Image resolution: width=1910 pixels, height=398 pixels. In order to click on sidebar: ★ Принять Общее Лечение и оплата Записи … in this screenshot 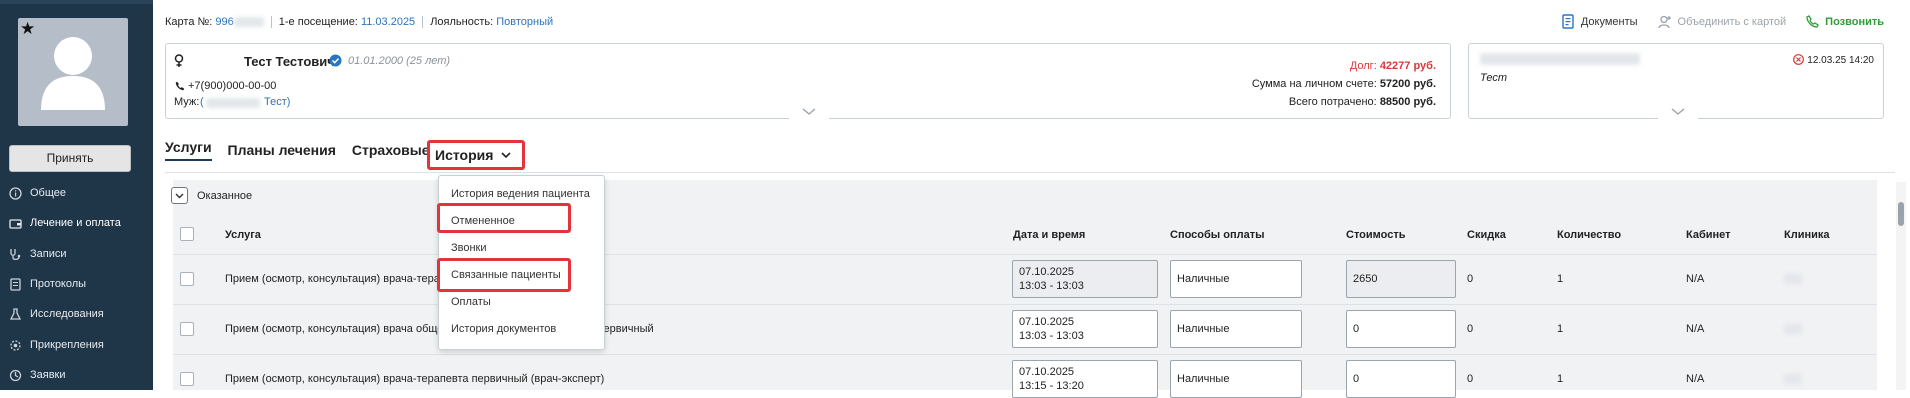, I will do `click(76, 195)`.